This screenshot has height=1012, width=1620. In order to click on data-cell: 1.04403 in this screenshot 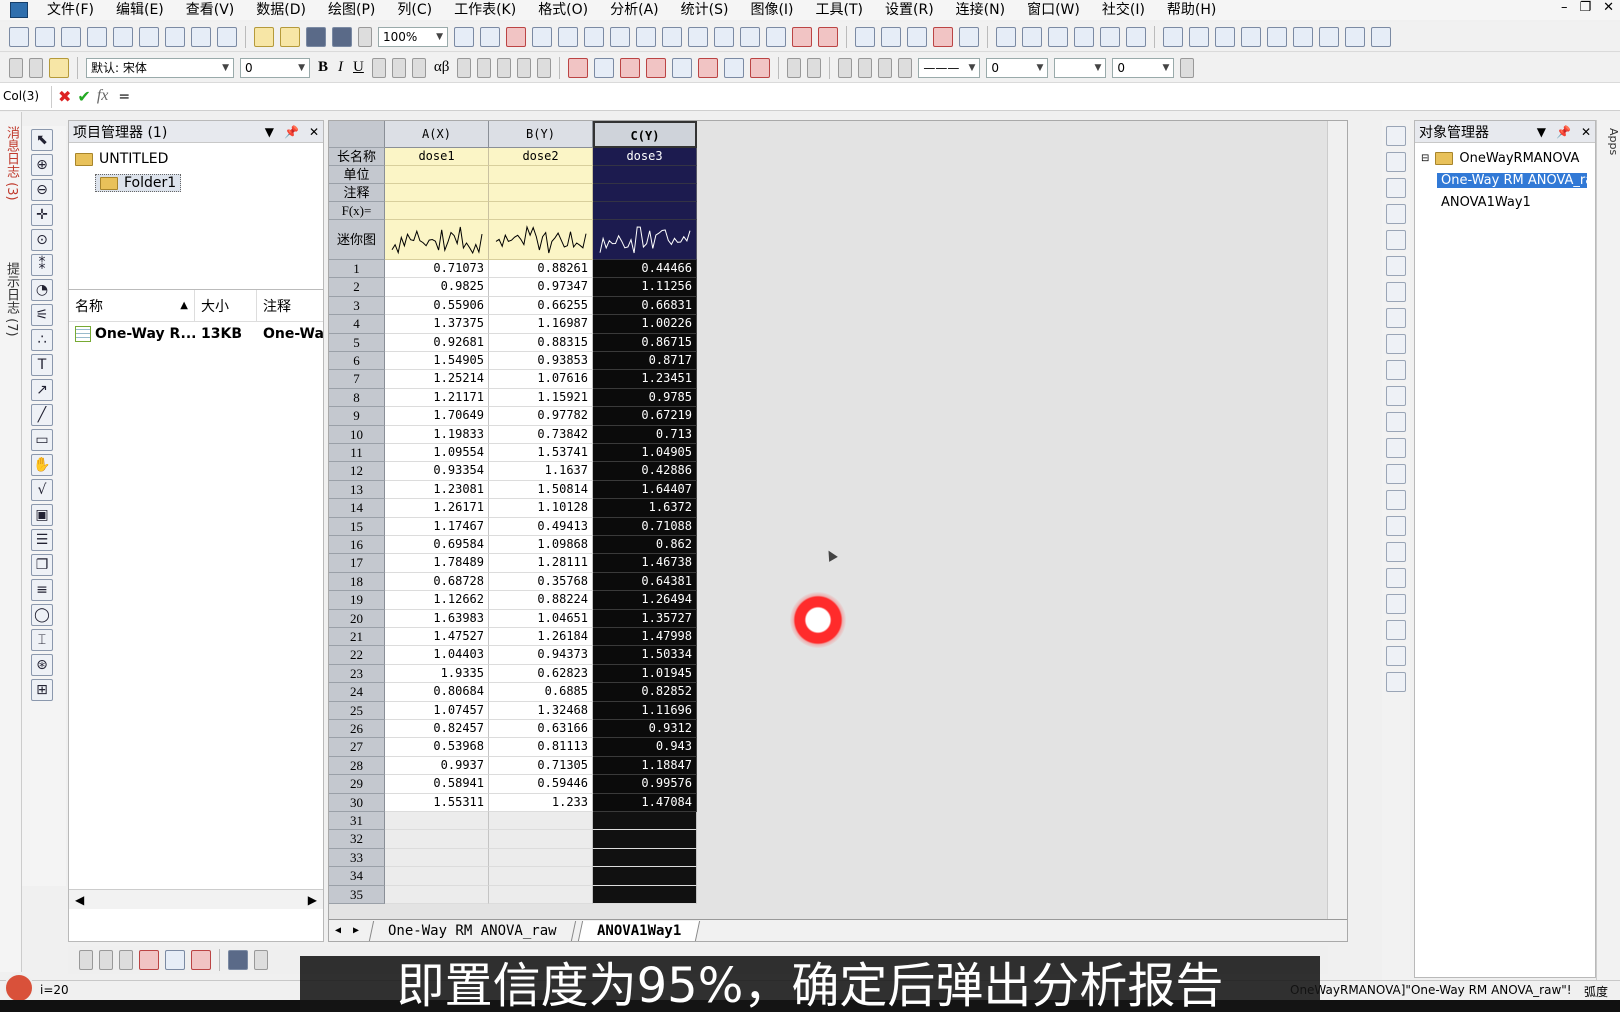, I will do `click(437, 655)`.